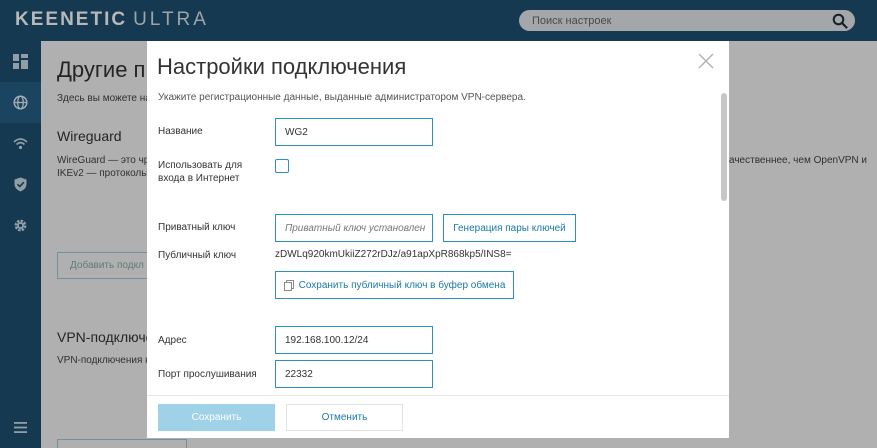  What do you see at coordinates (216, 417) in the screenshot?
I see `save-button: Сохранить` at bounding box center [216, 417].